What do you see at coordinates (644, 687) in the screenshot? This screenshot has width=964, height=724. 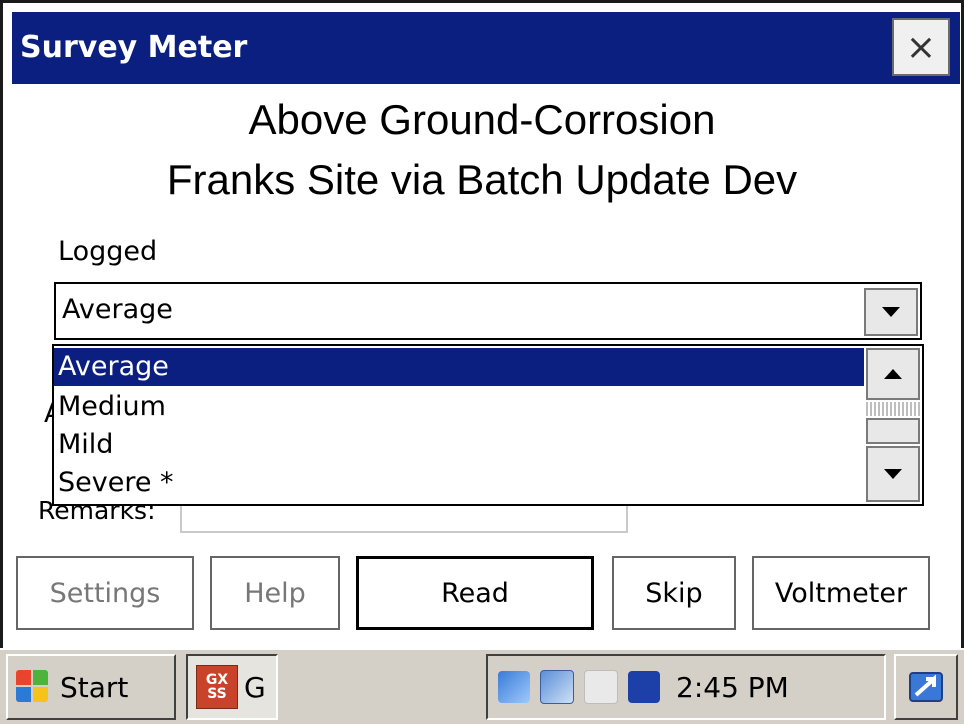 I see `otg-icon` at bounding box center [644, 687].